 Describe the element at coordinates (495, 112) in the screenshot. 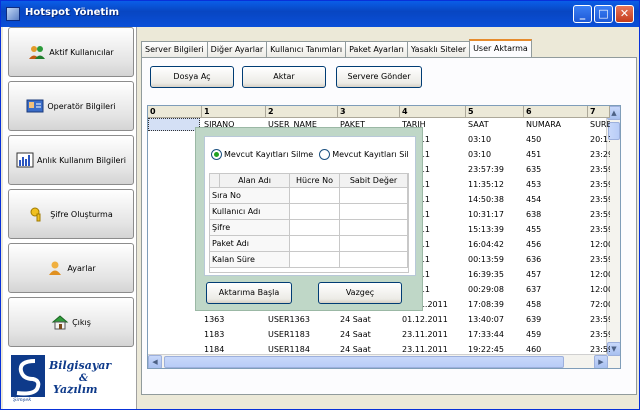

I see `grid-column-header: 5` at that location.